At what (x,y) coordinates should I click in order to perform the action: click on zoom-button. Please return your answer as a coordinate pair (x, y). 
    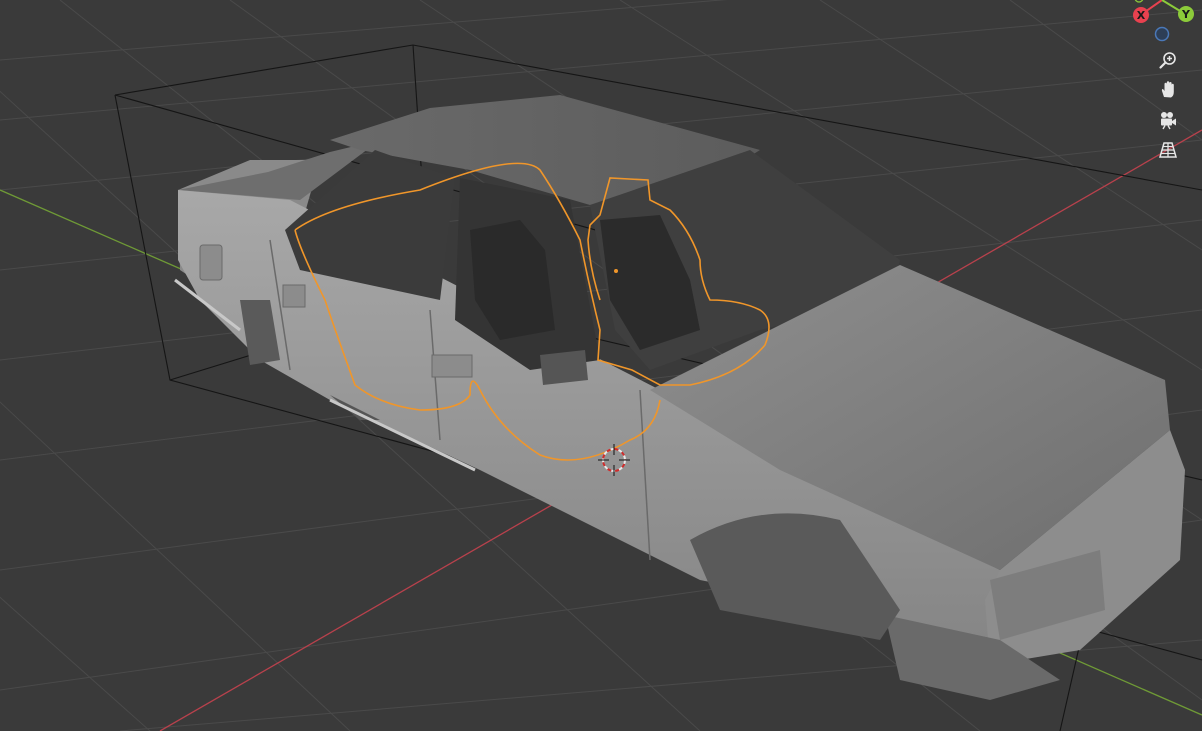
    Looking at the image, I should click on (1167, 59).